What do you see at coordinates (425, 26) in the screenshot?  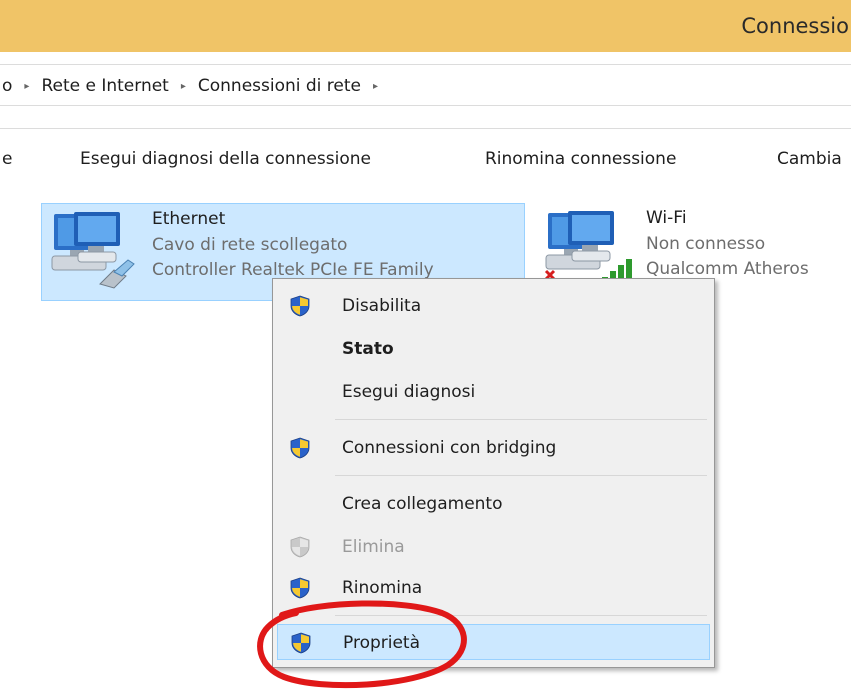 I see `title-bar: Connessio` at bounding box center [425, 26].